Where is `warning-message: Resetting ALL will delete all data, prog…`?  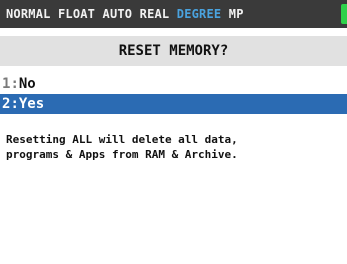
warning-message: Resetting ALL will delete all data, prog… is located at coordinates (173, 147).